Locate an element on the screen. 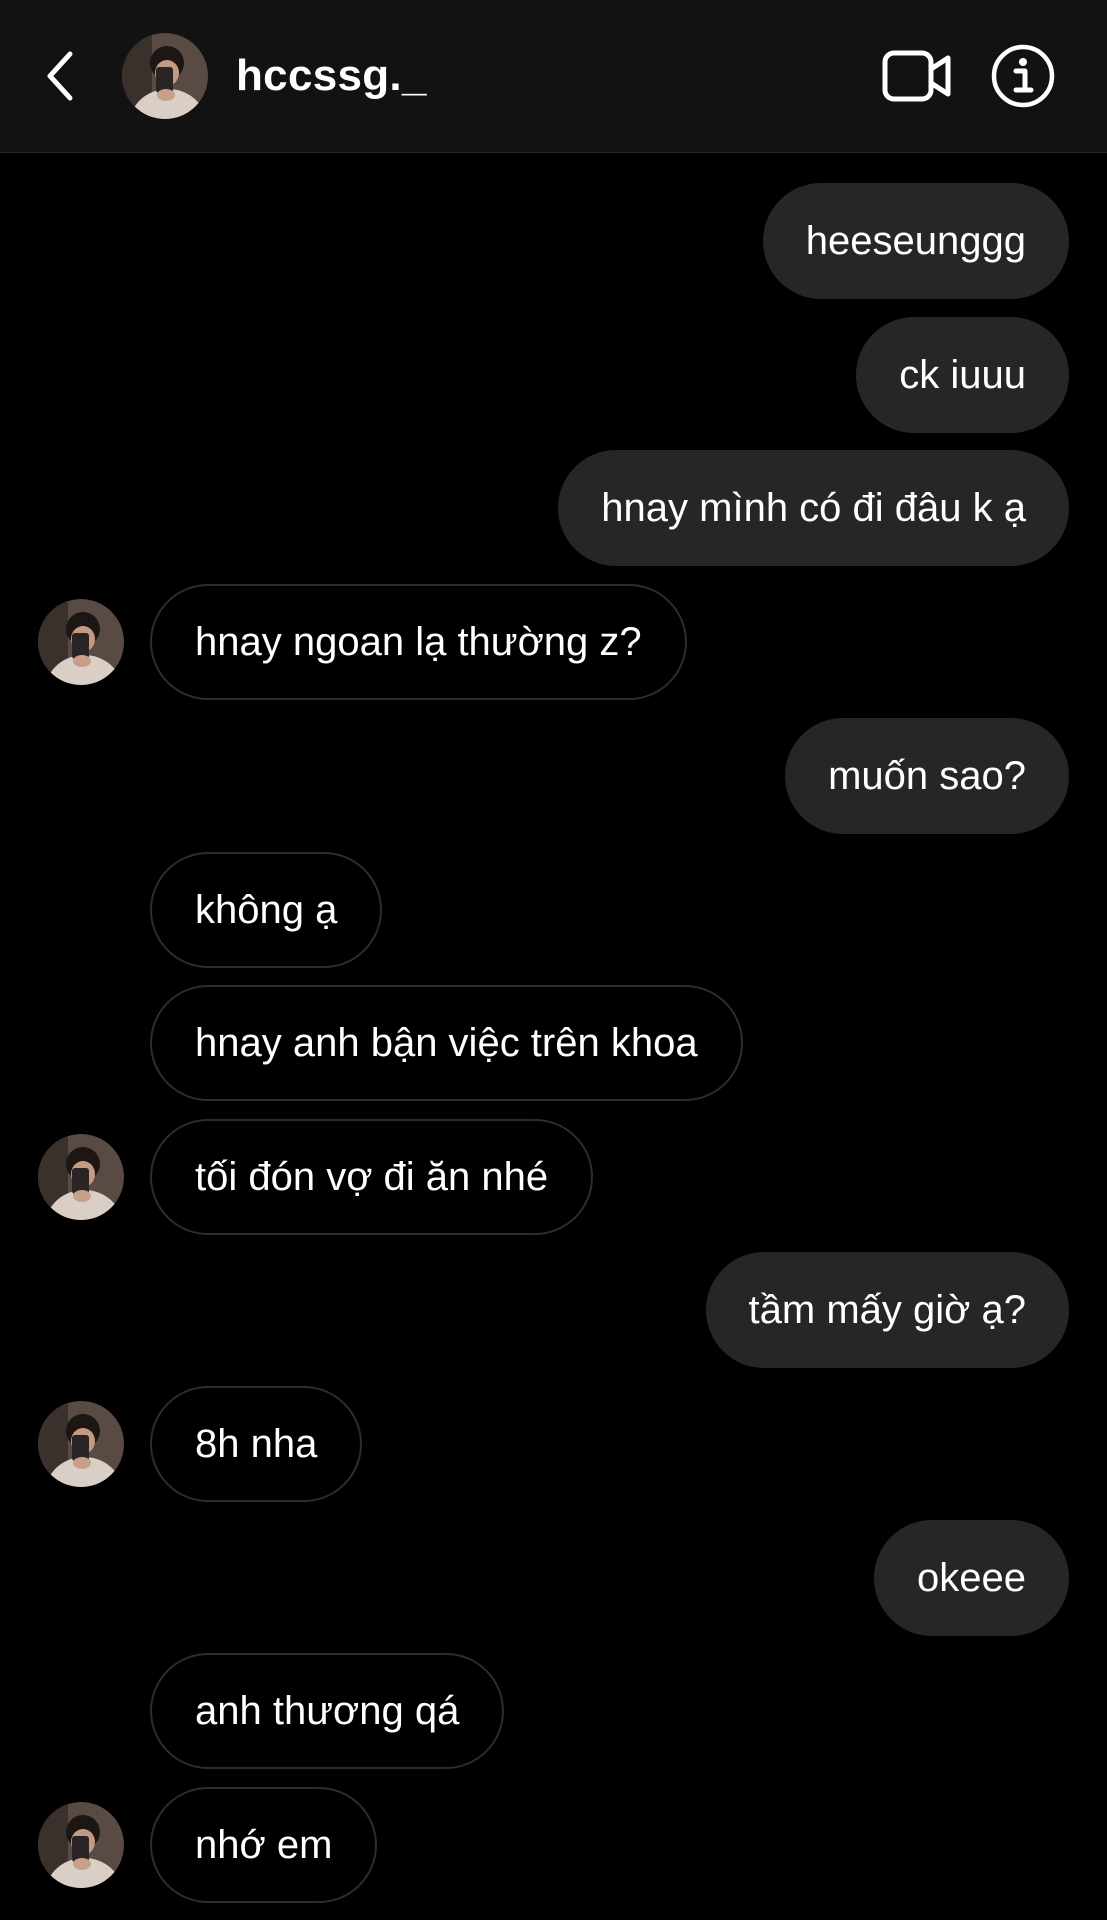 Image resolution: width=1107 pixels, height=1920 pixels. outgoing-message-bubble: okeee is located at coordinates (971, 1578).